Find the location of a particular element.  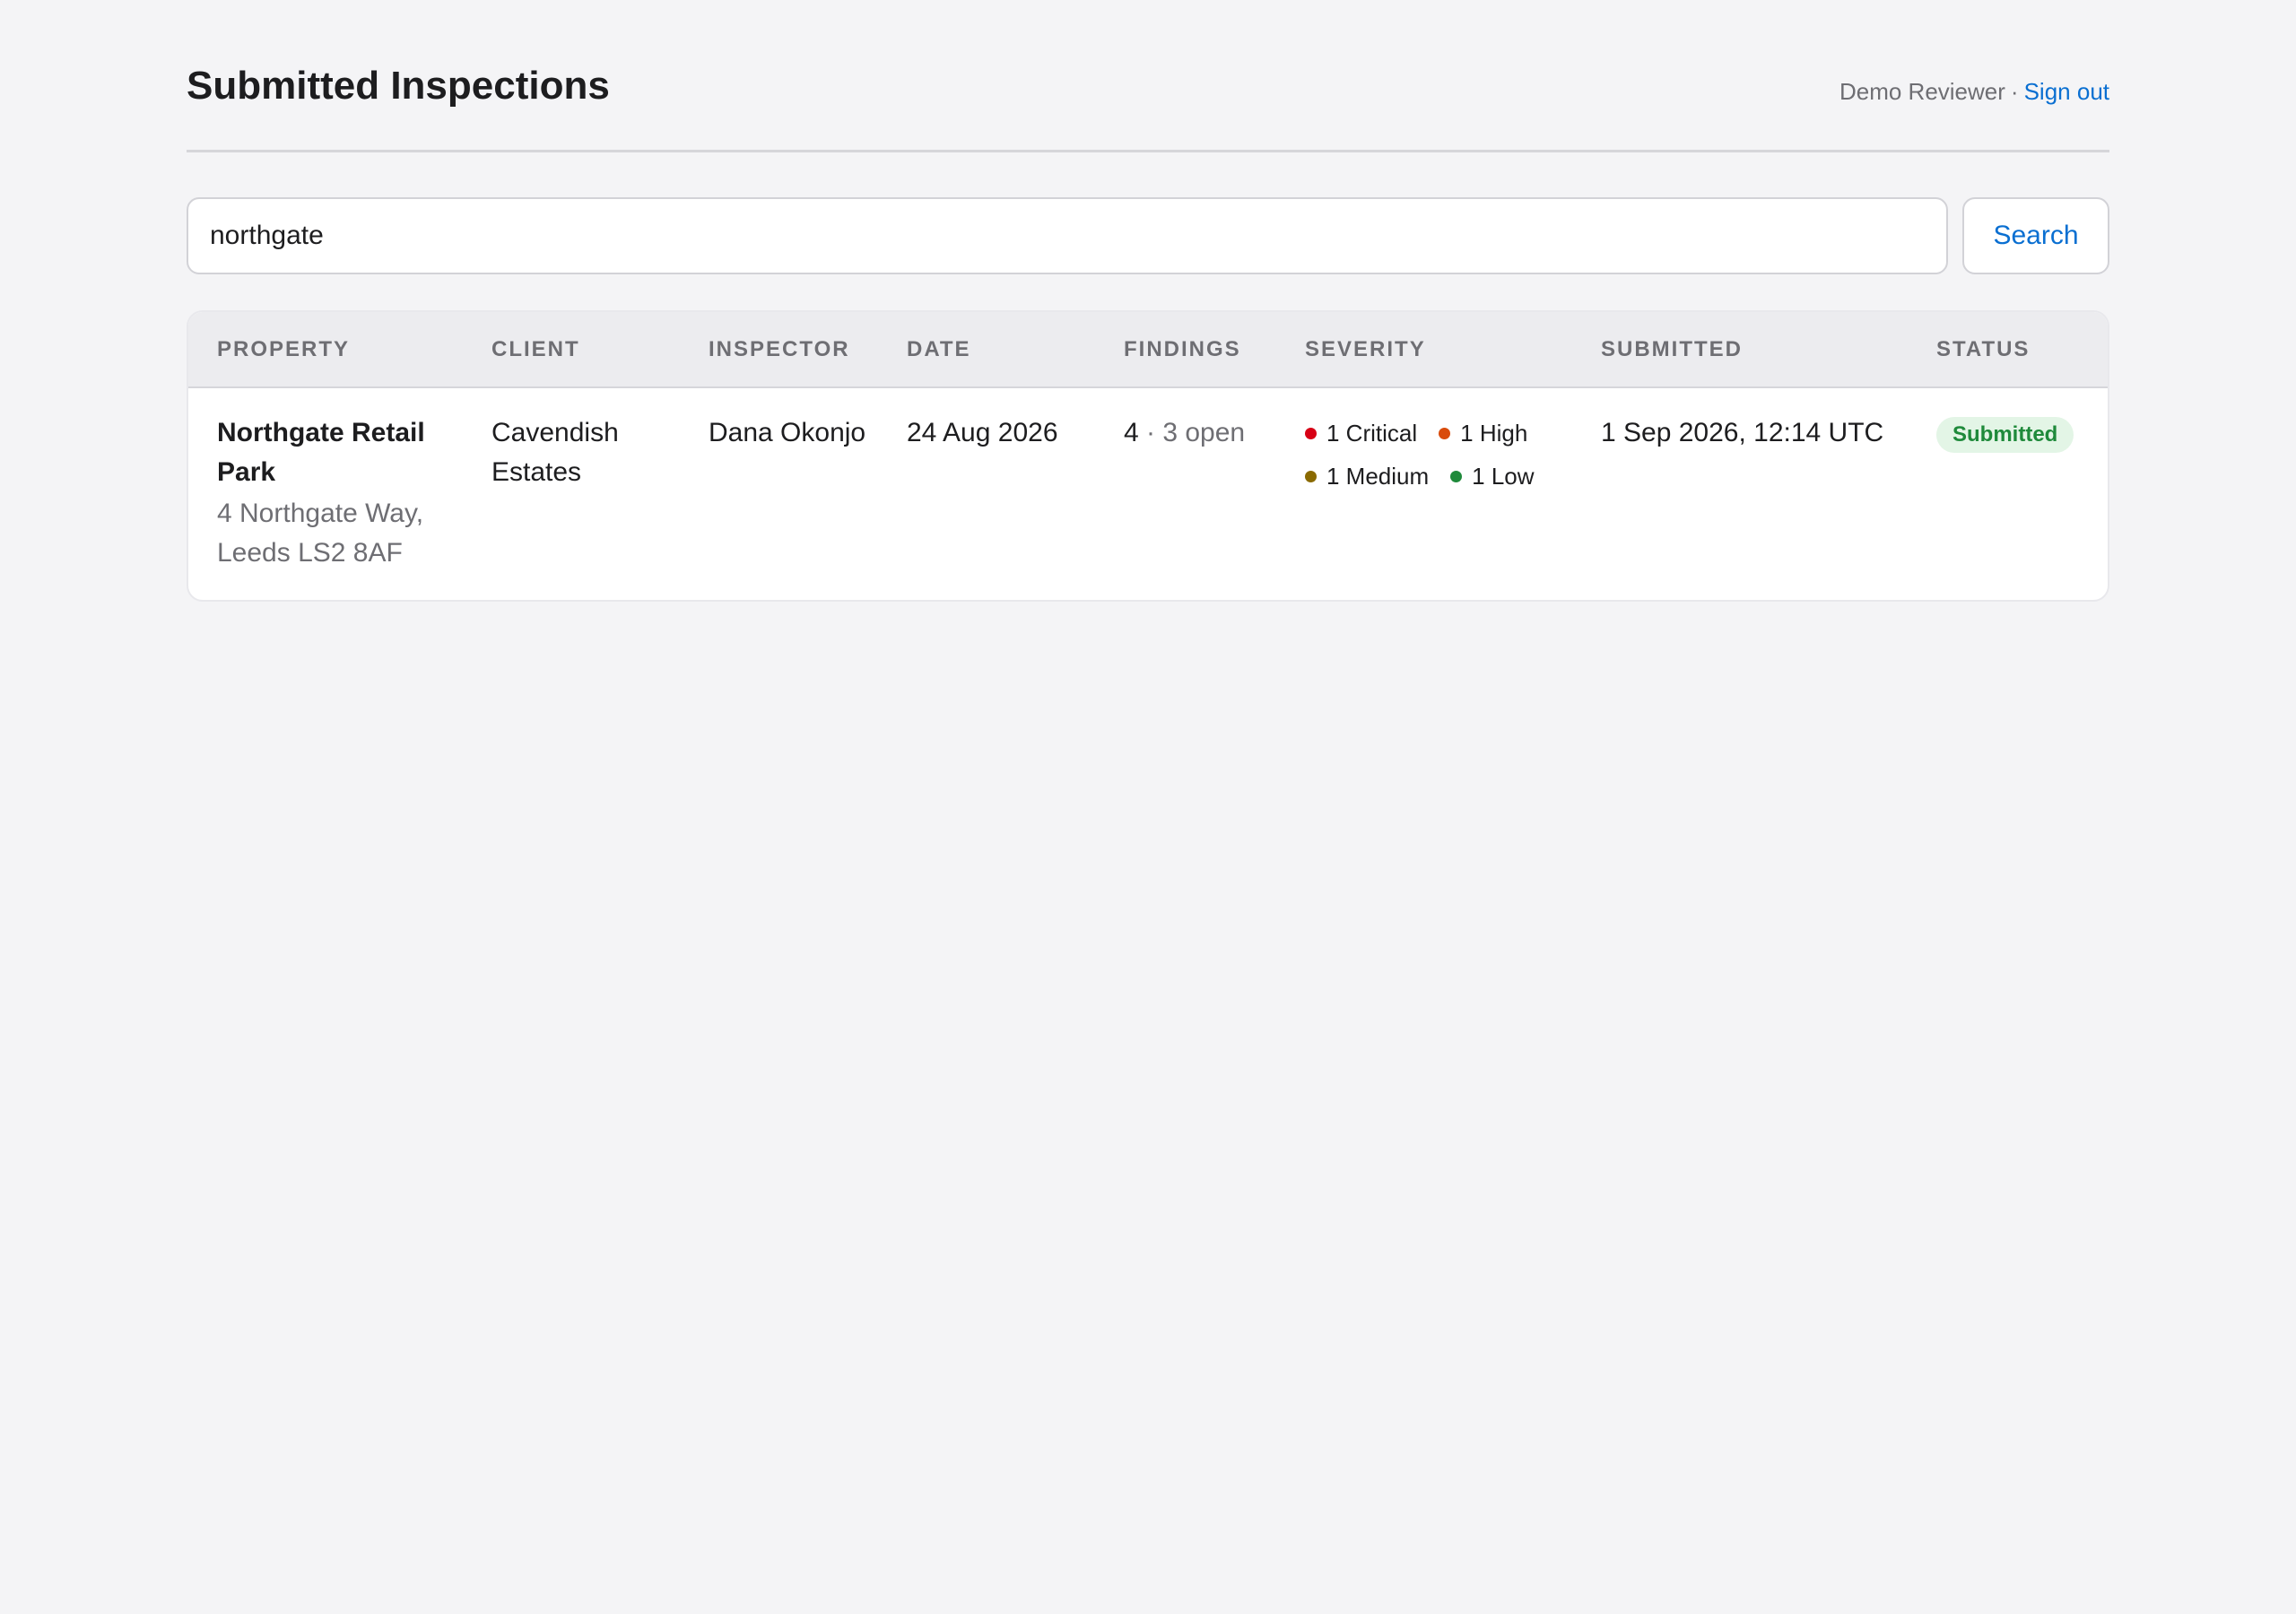

column-header-property: PROPERTY is located at coordinates (325, 350).